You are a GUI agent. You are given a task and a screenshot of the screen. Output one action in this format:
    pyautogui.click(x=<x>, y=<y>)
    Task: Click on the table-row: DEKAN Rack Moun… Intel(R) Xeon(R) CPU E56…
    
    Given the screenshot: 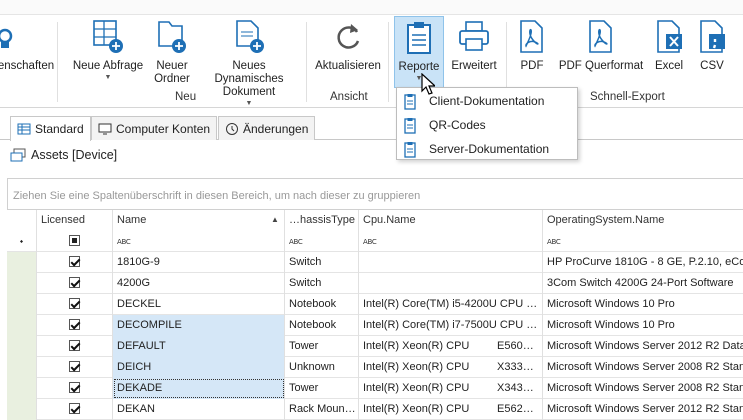 What is the action you would take?
    pyautogui.click(x=375, y=409)
    